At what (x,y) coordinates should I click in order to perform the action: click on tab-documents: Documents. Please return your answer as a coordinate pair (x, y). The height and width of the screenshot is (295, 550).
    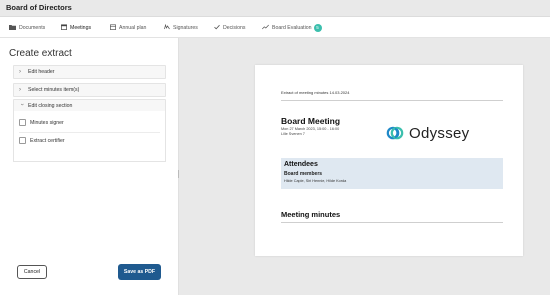
    Looking at the image, I should click on (27, 27).